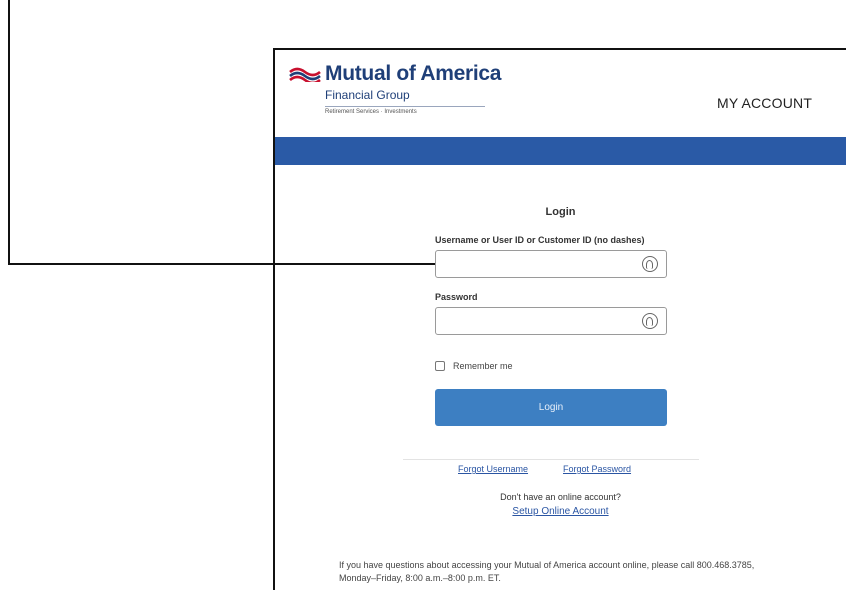 Image resolution: width=846 pixels, height=590 pixels. Describe the element at coordinates (371, 112) in the screenshot. I see `brand-tagline: Retirement Services · Investments` at that location.